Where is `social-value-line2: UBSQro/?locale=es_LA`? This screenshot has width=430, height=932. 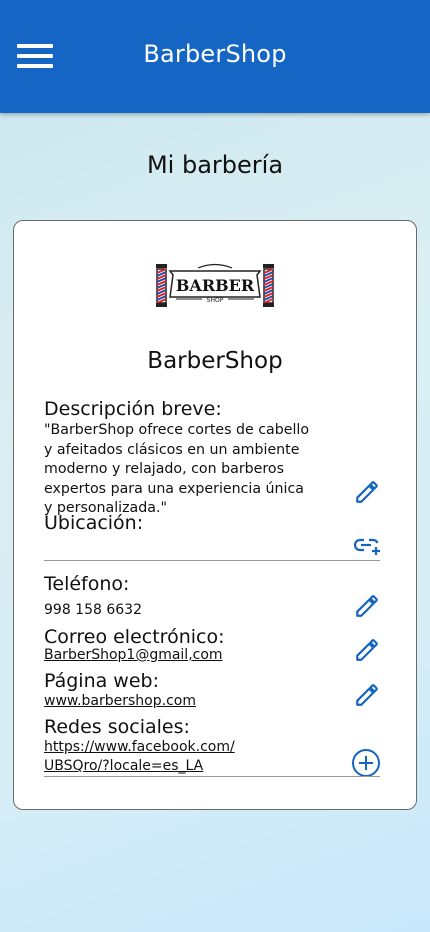
social-value-line2: UBSQro/?locale=es_LA is located at coordinates (123, 766).